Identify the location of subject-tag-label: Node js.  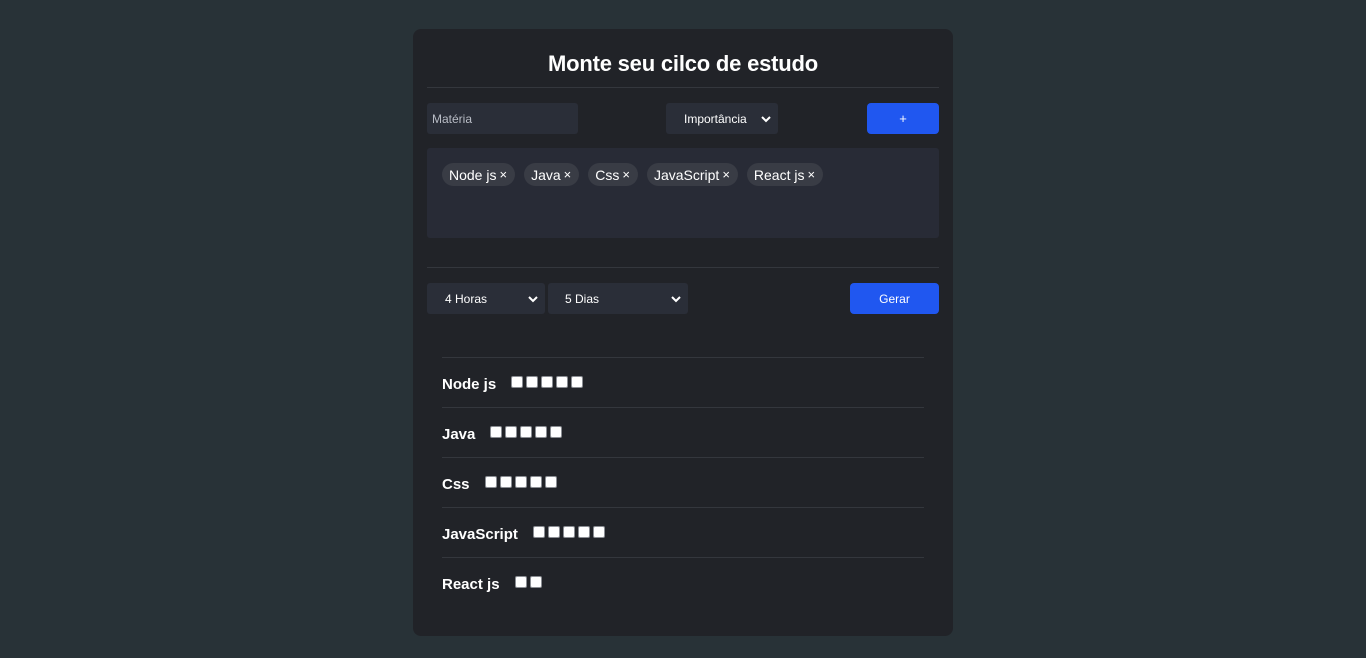
(473, 174).